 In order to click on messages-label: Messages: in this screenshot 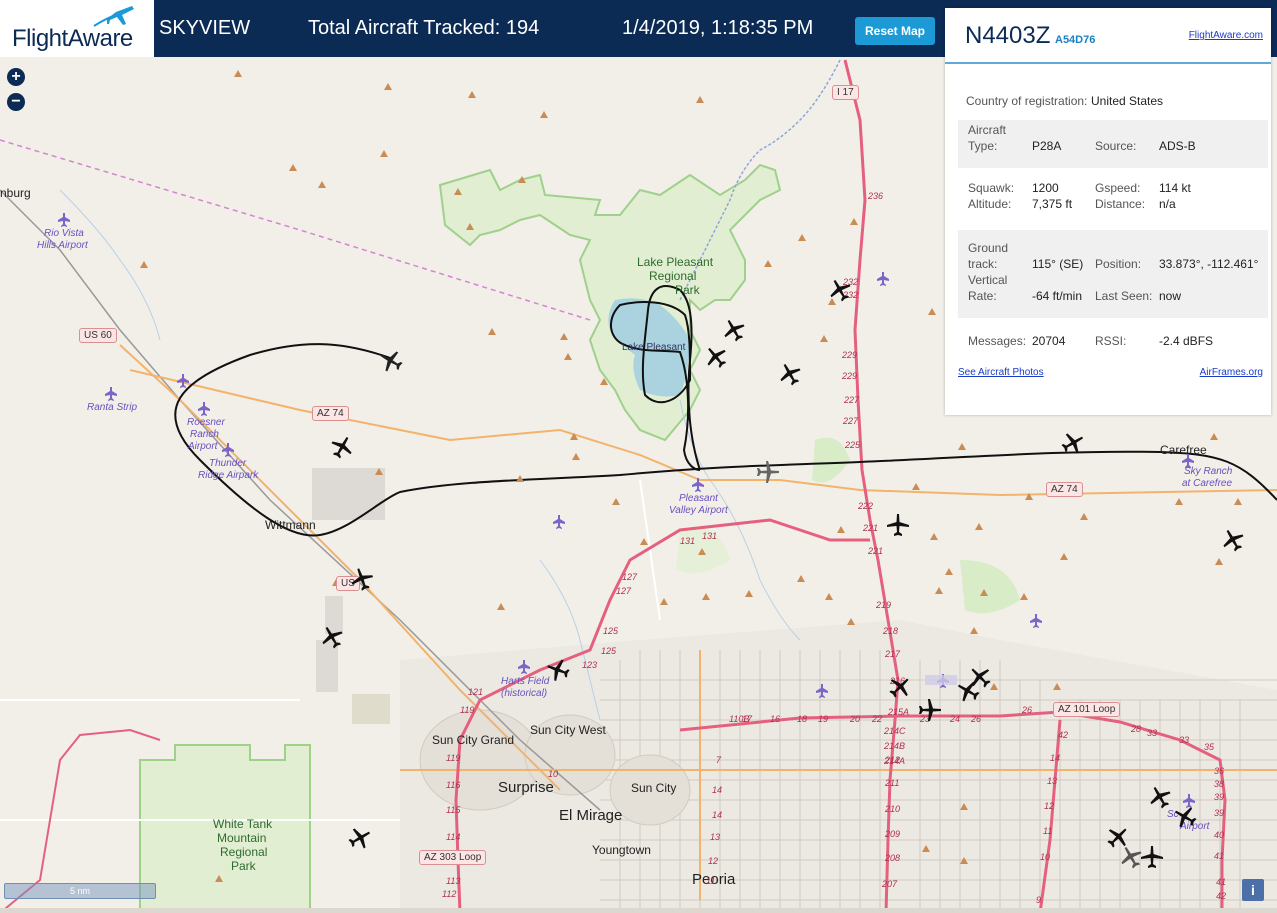, I will do `click(997, 341)`.